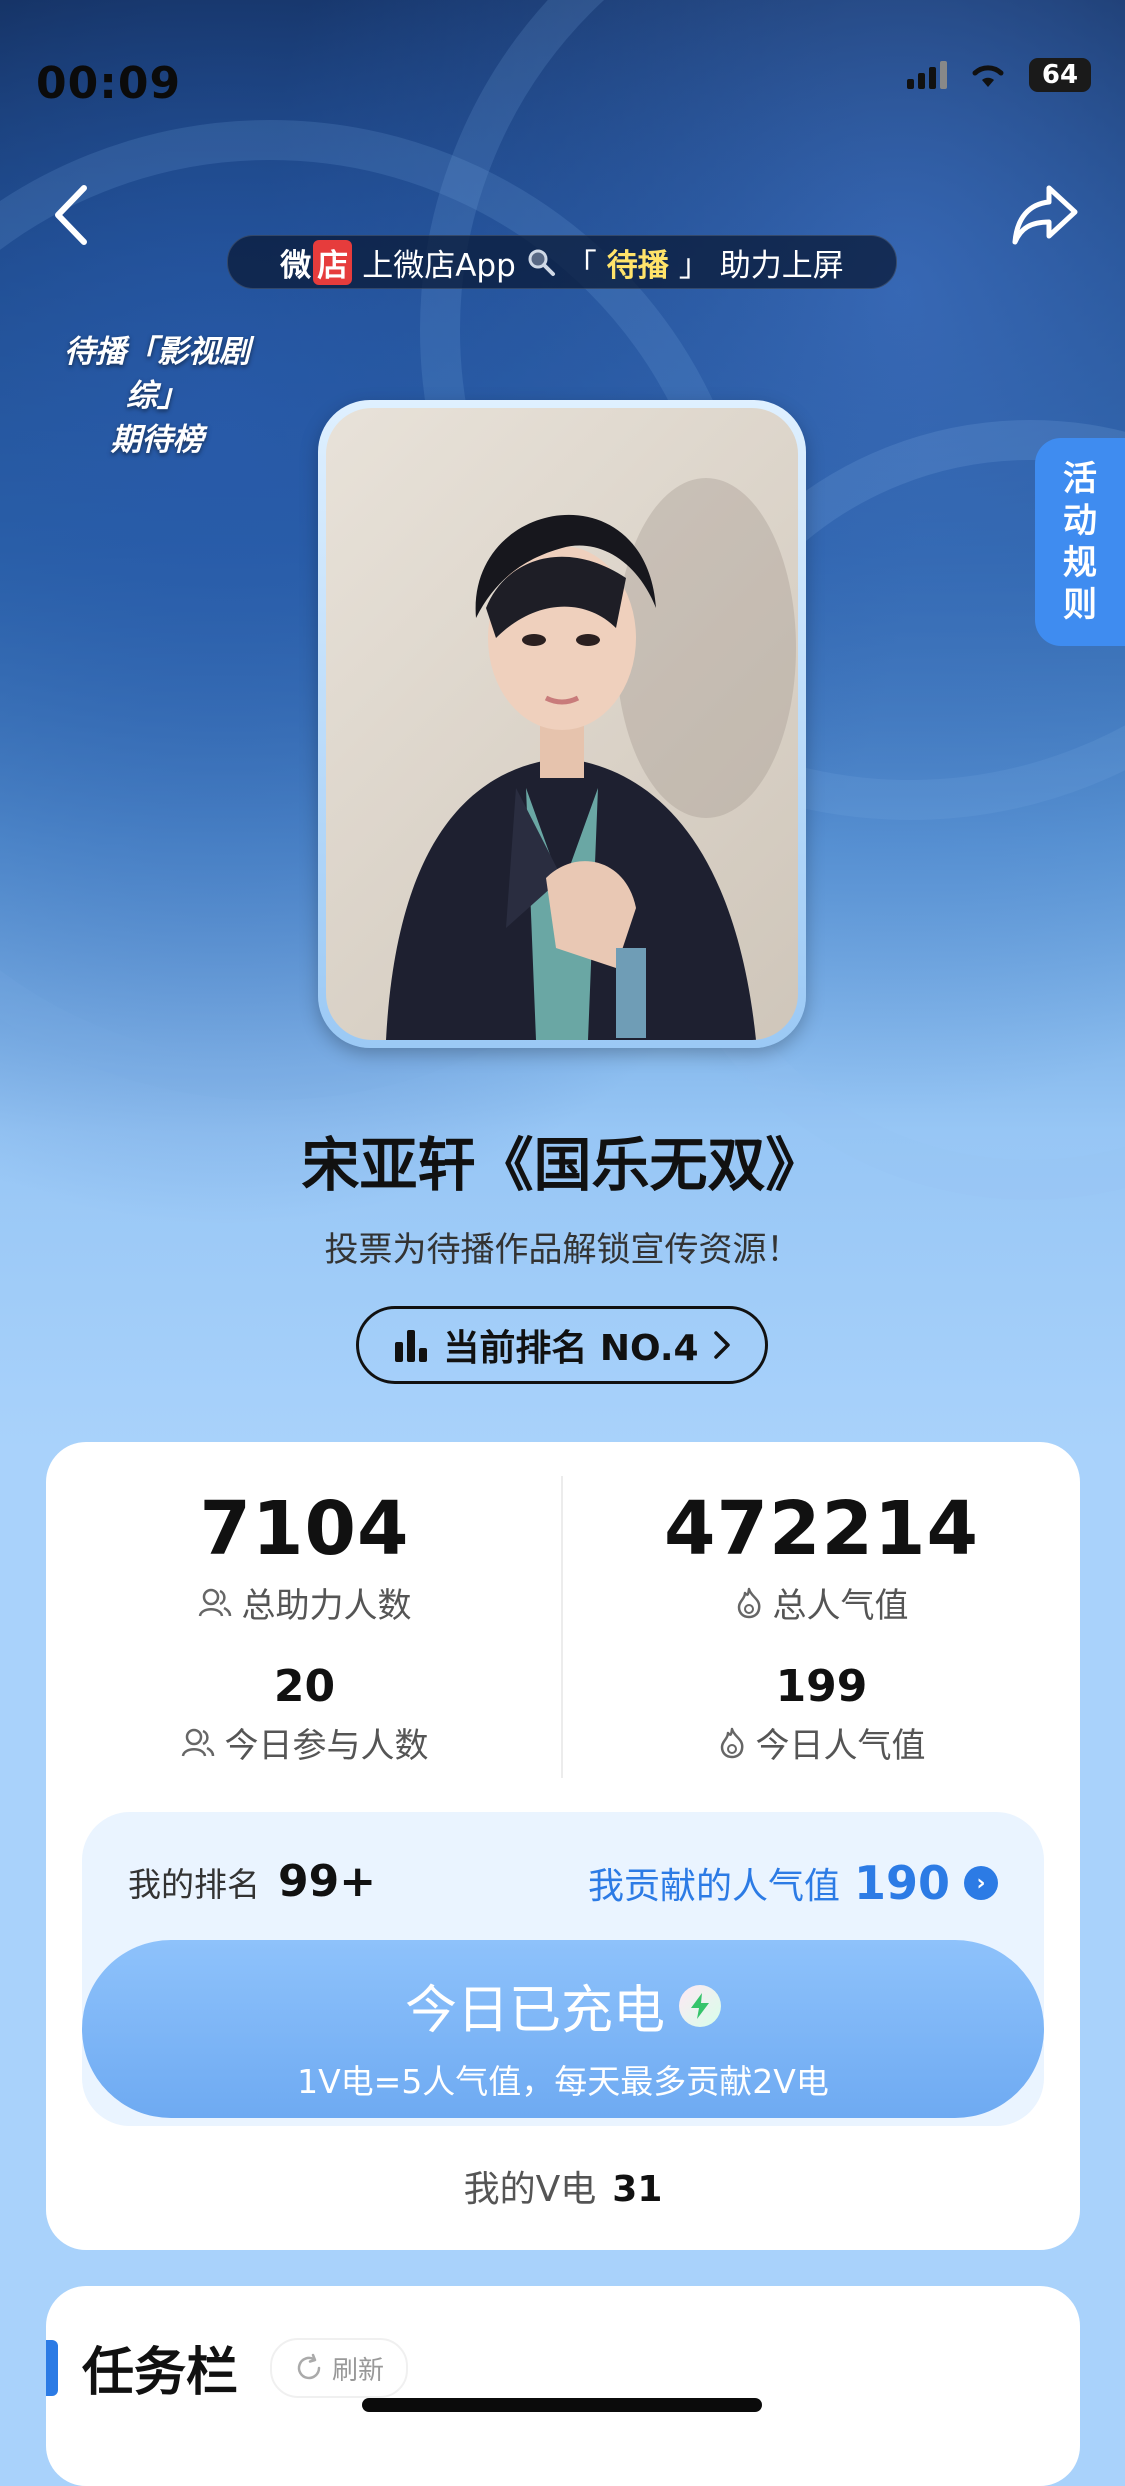  What do you see at coordinates (411, 1346) in the screenshot?
I see `bar-chart-icon` at bounding box center [411, 1346].